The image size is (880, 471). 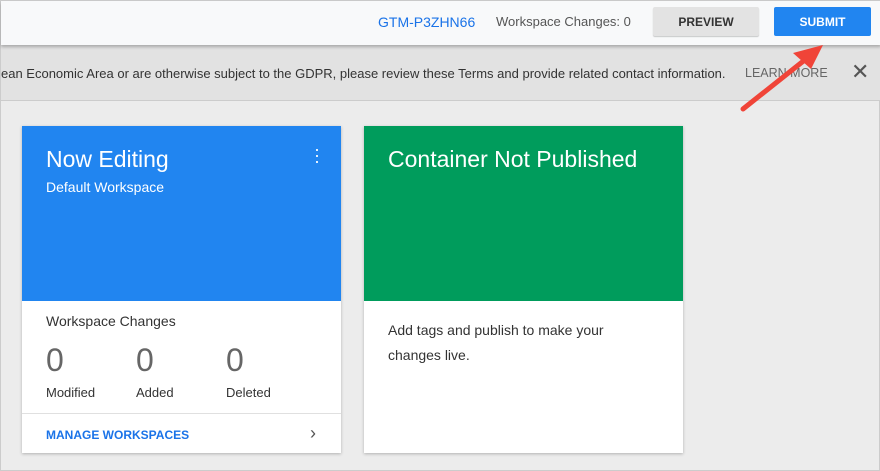 What do you see at coordinates (71, 392) in the screenshot?
I see `stat-label: Modified` at bounding box center [71, 392].